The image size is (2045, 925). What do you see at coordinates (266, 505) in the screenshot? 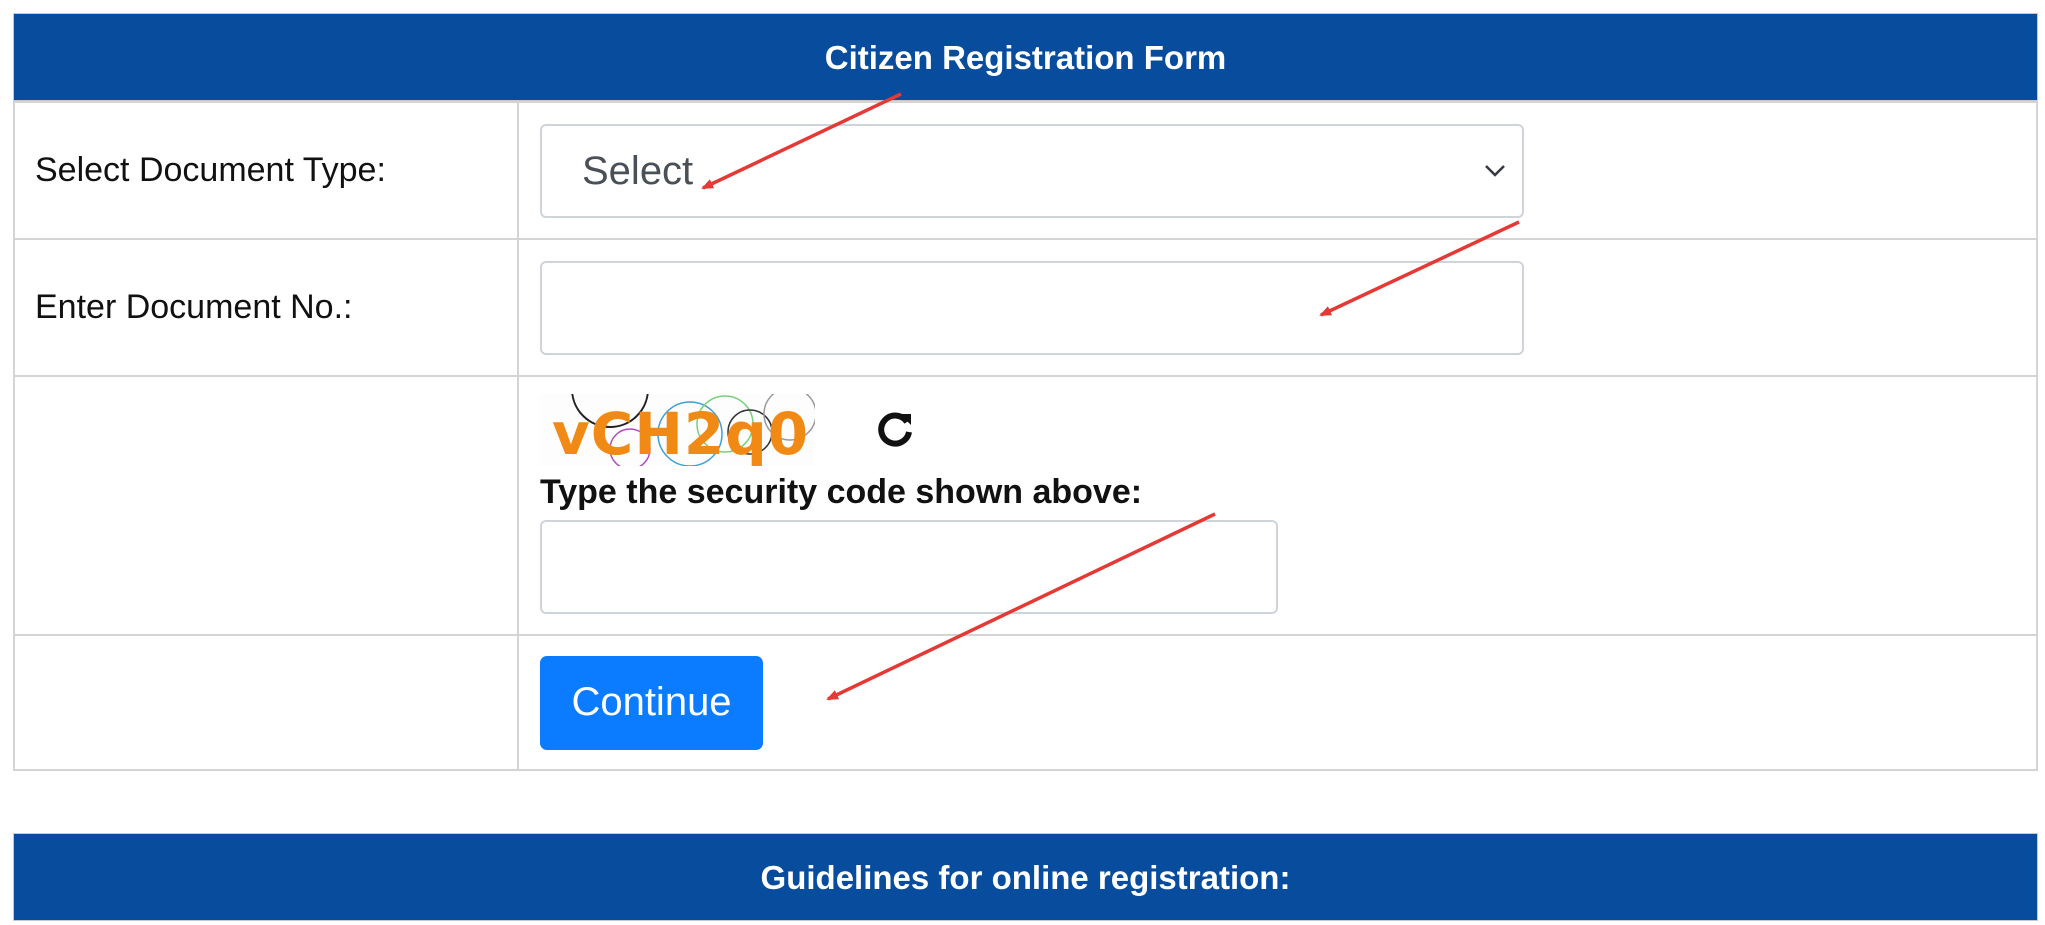
I see `captcha-label-cell-empty` at bounding box center [266, 505].